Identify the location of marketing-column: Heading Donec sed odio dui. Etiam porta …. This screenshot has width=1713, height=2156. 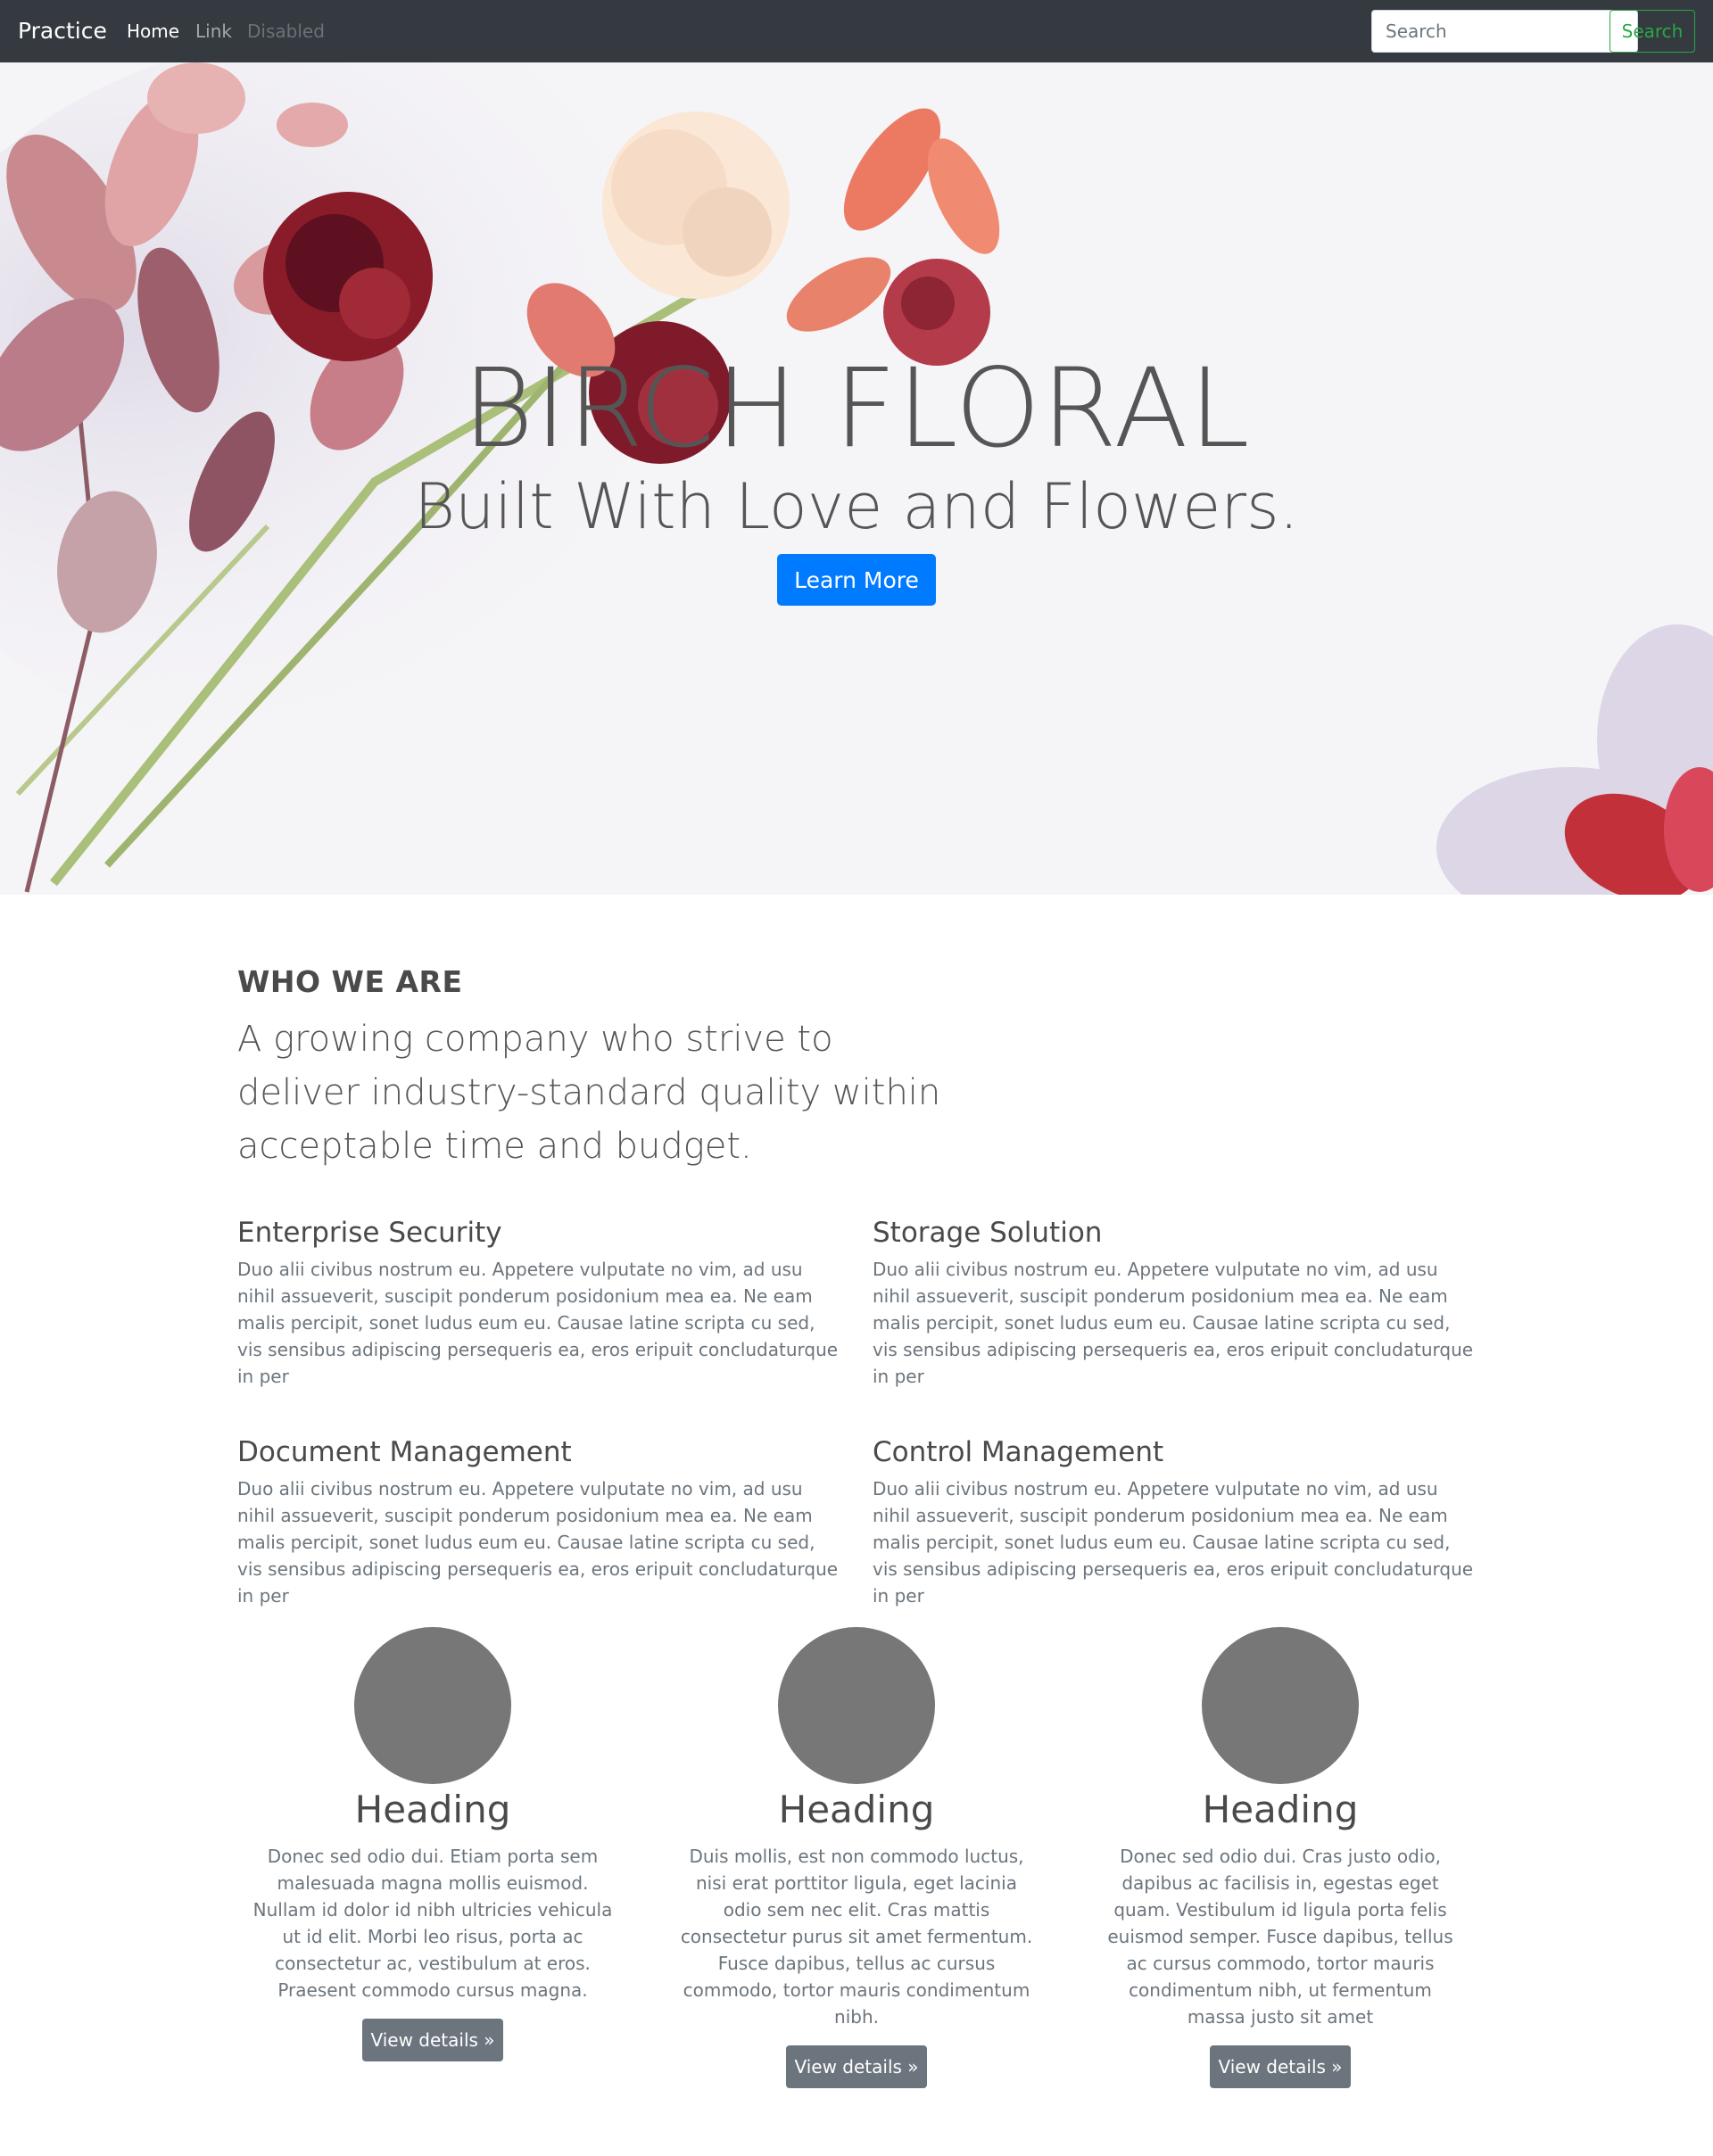
(432, 1844).